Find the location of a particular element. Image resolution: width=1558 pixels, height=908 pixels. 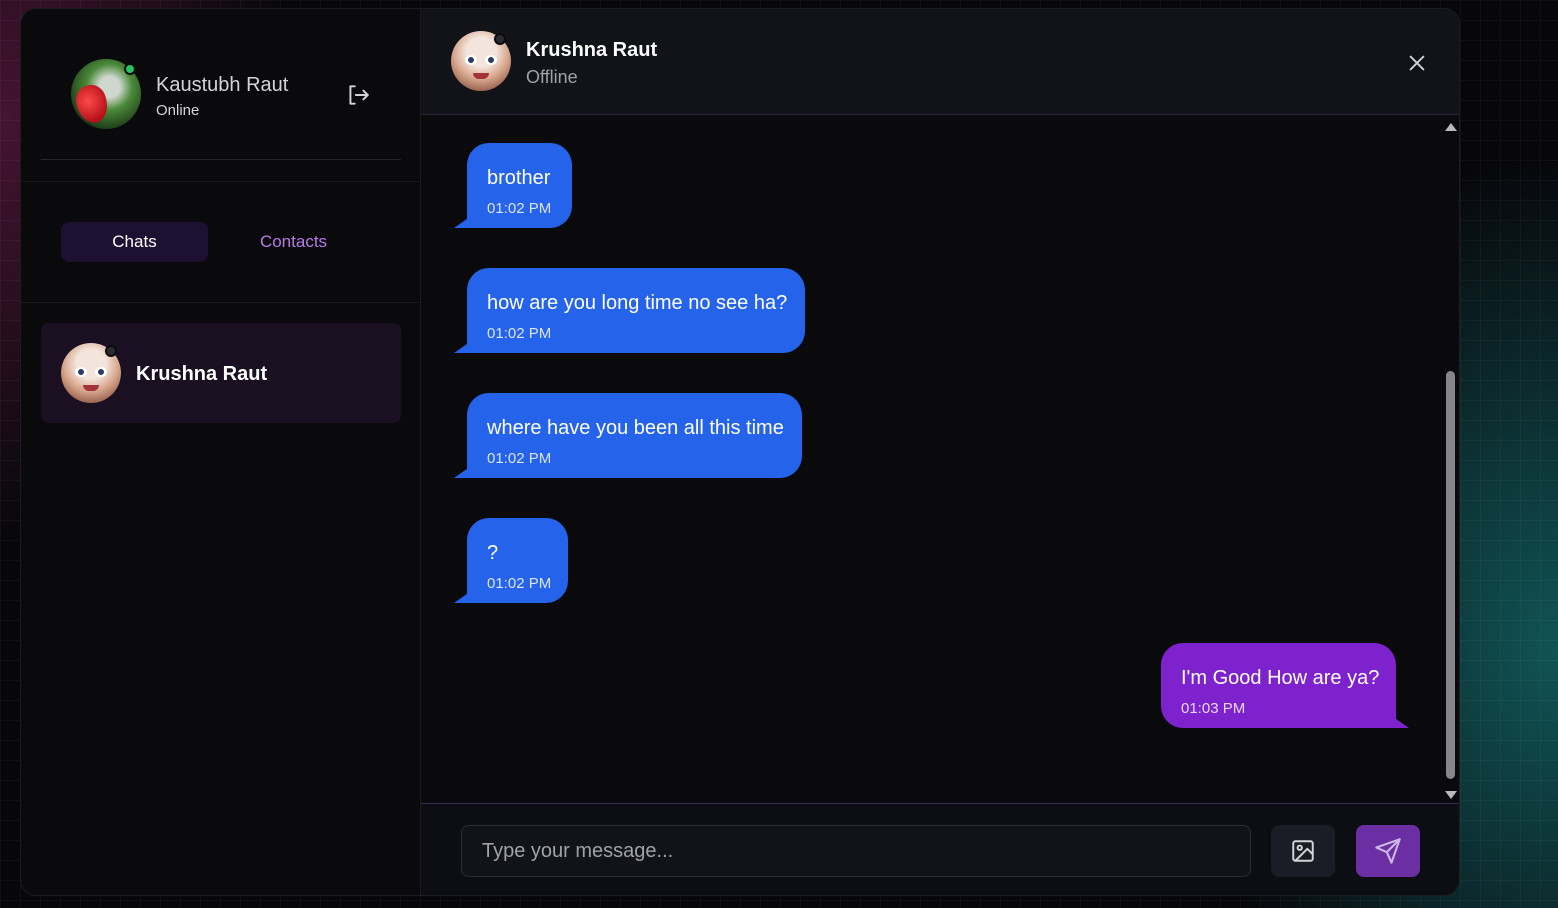

user-status: Online is located at coordinates (178, 110).